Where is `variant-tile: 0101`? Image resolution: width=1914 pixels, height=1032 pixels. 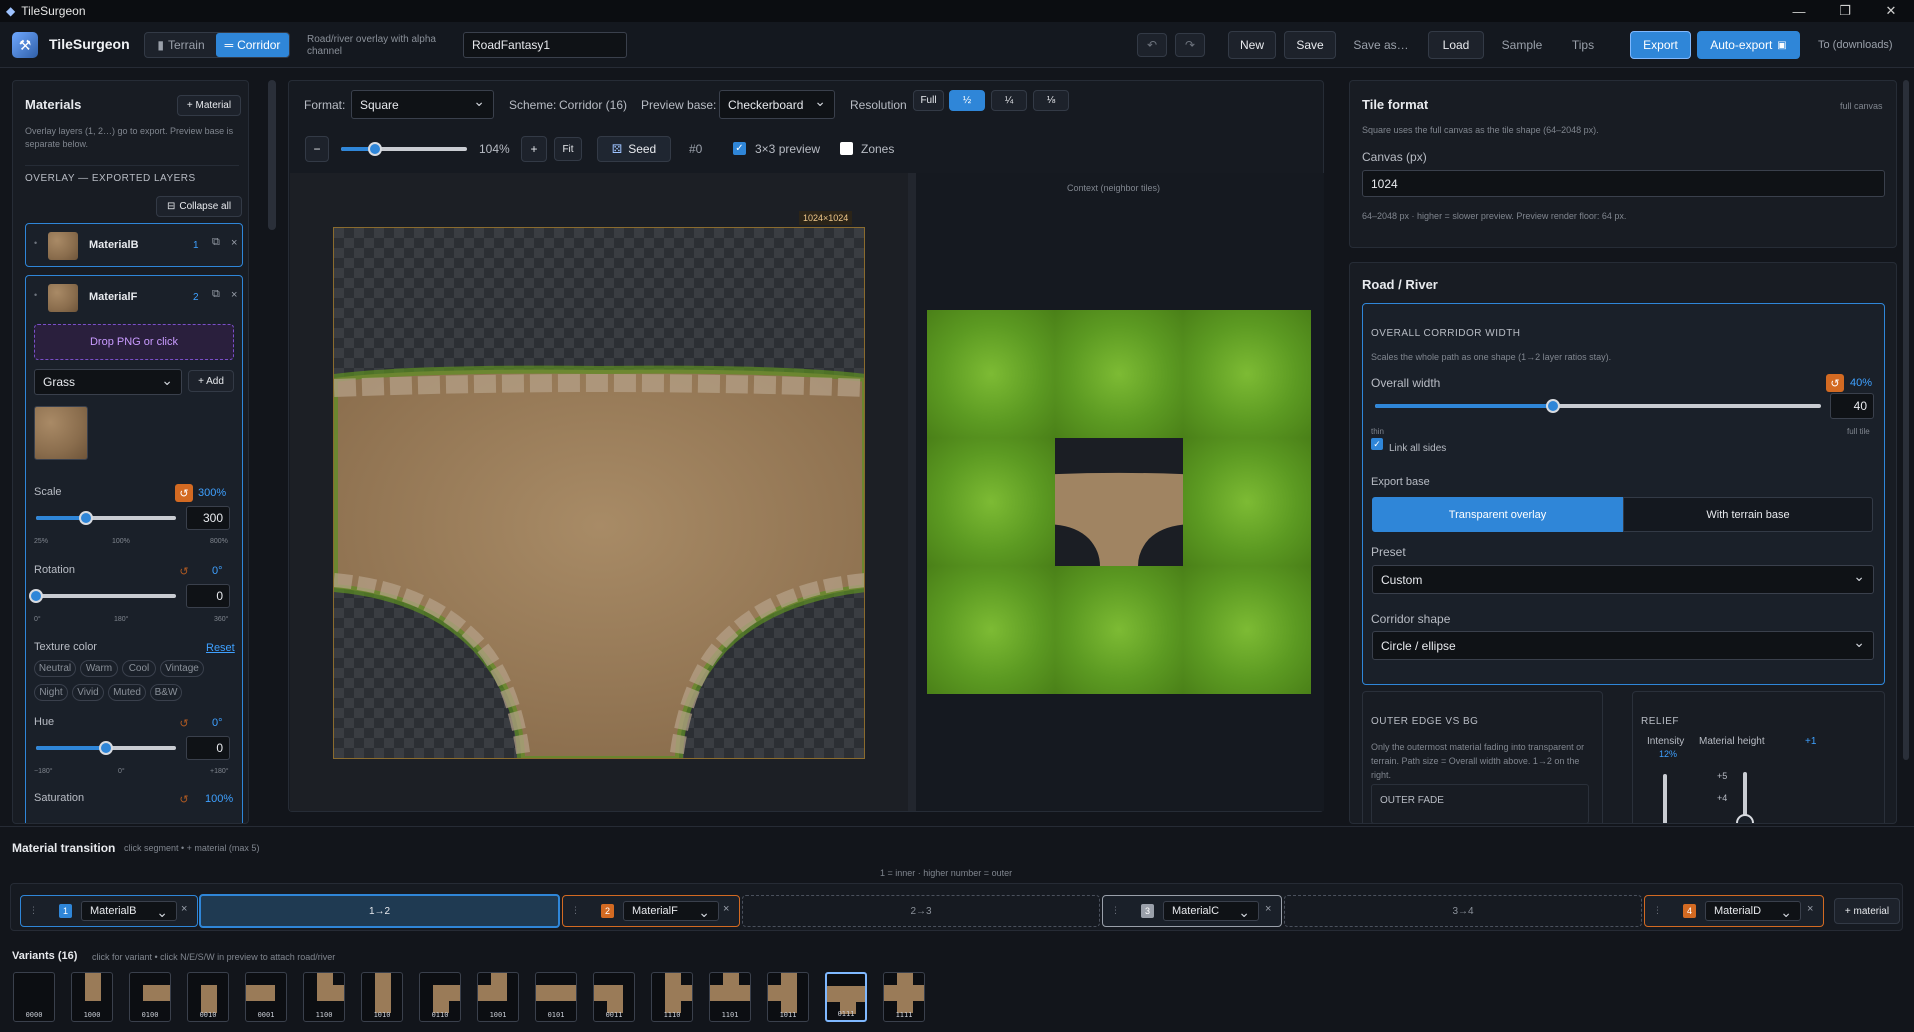
variant-tile: 0101 is located at coordinates (556, 997).